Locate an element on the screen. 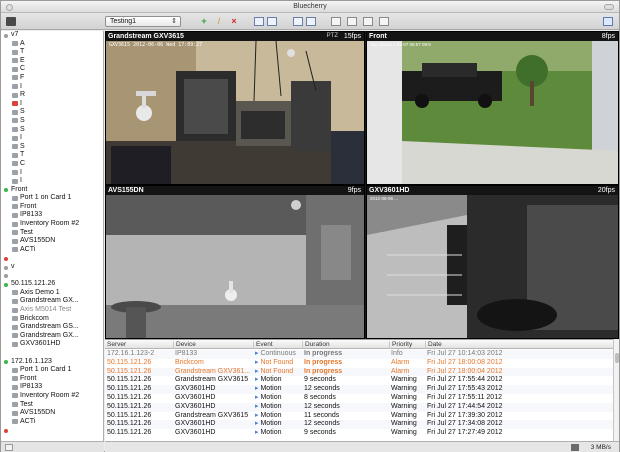 This screenshot has height=452, width=620. camera-label: F is located at coordinates (22, 77).